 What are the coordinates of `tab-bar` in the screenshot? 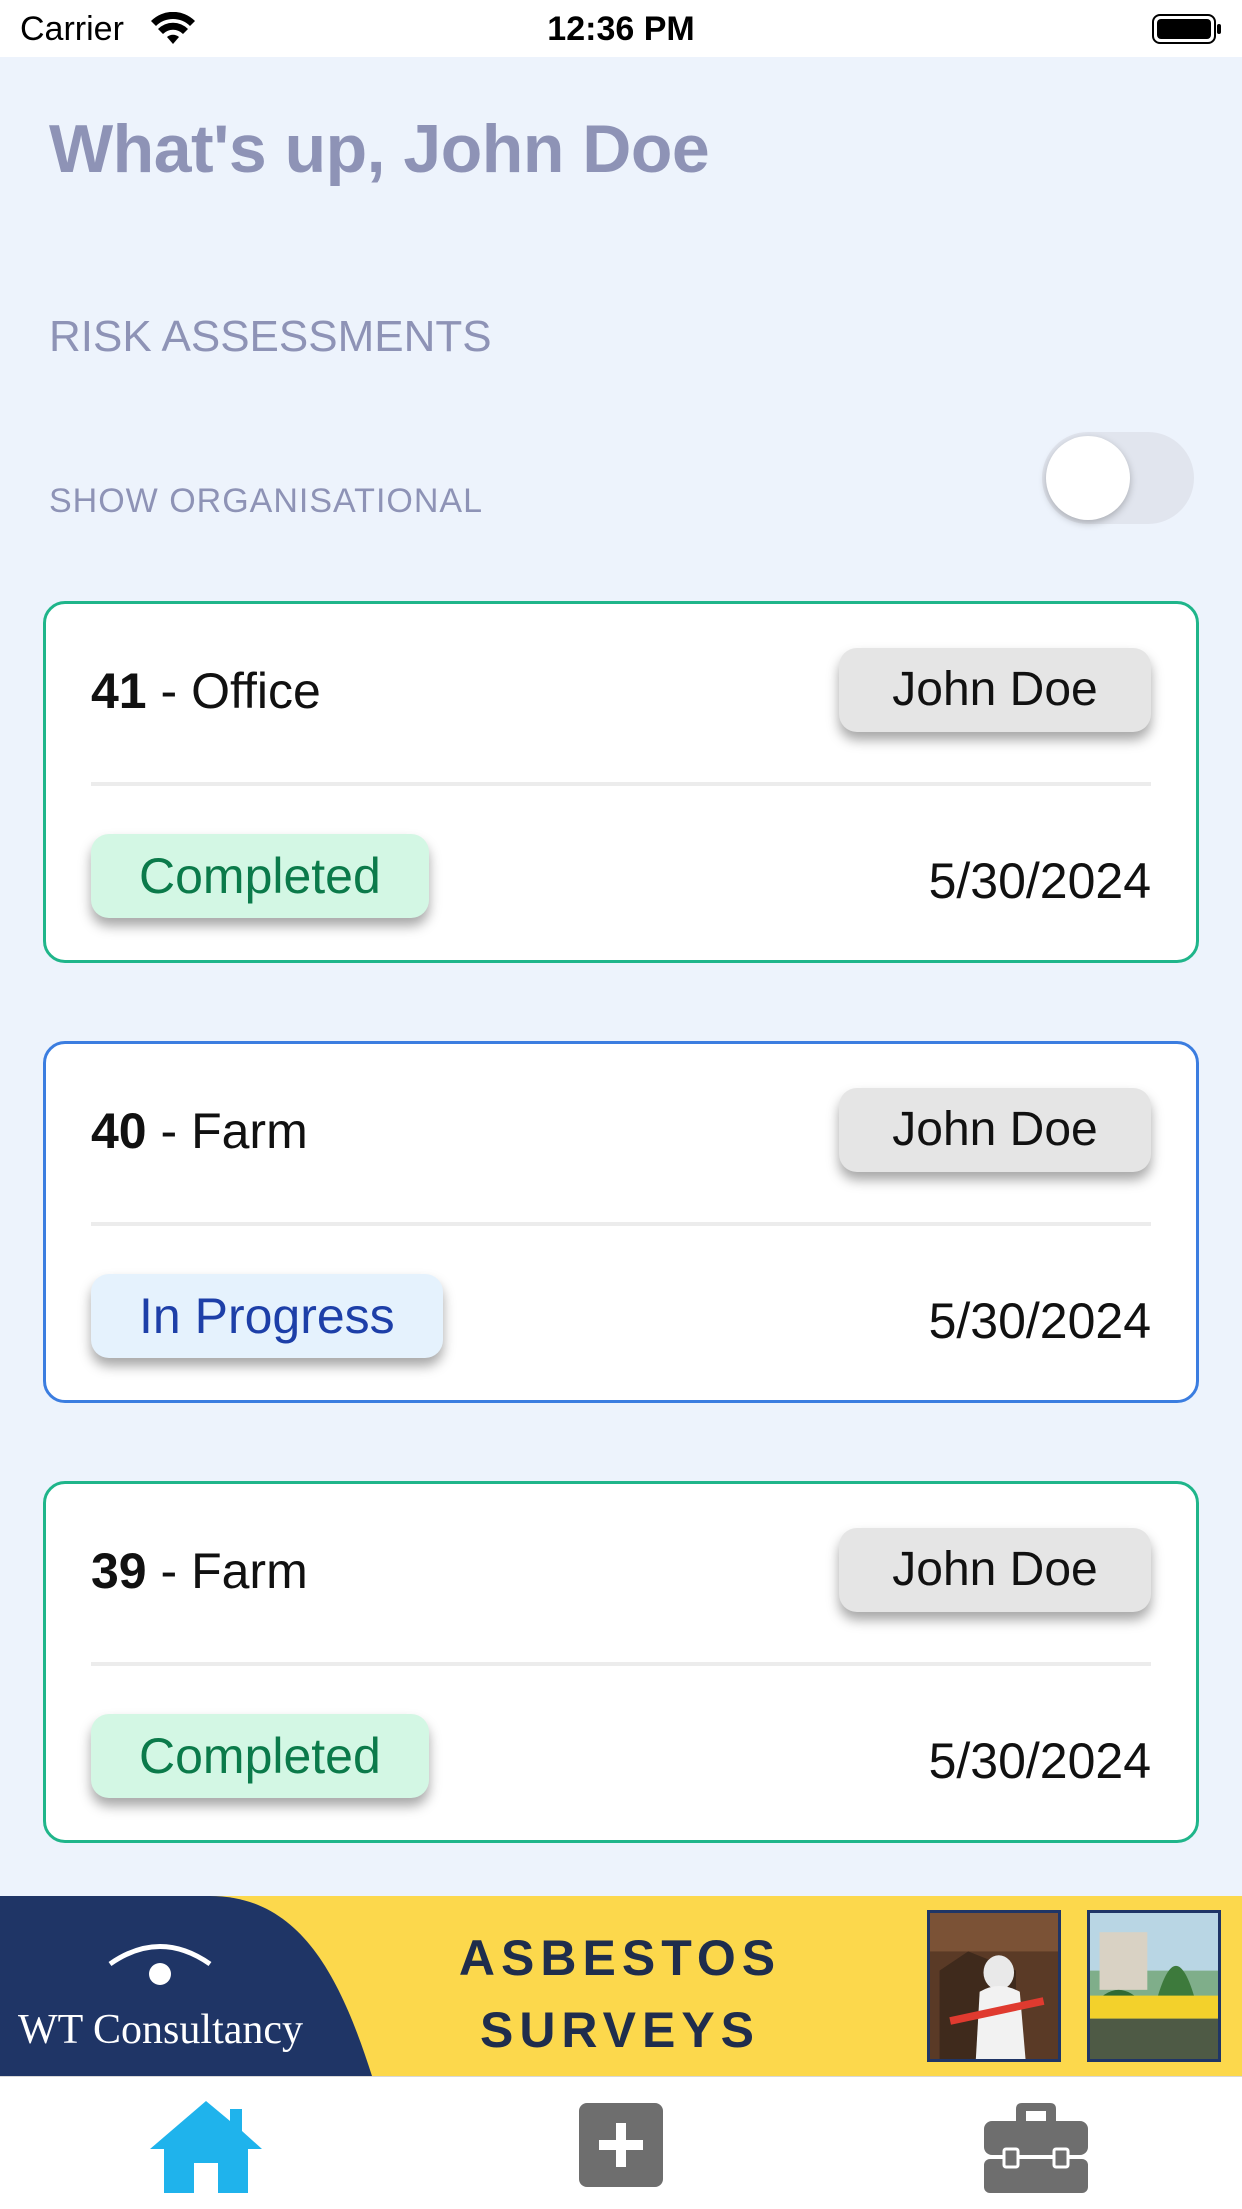 It's located at (621, 2142).